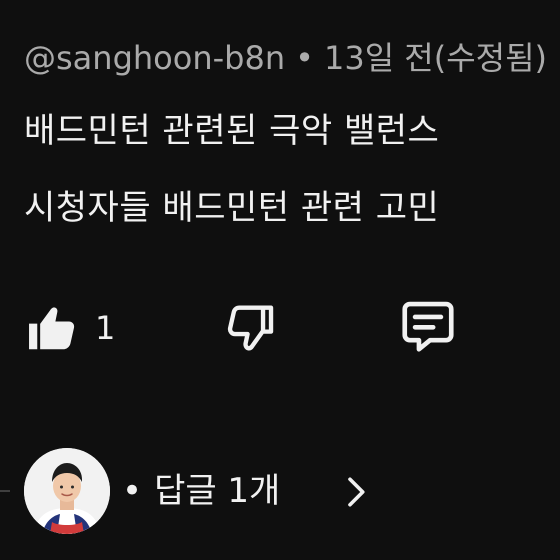  Describe the element at coordinates (154, 58) in the screenshot. I see `comment-author: @sanghoon-b8n` at that location.